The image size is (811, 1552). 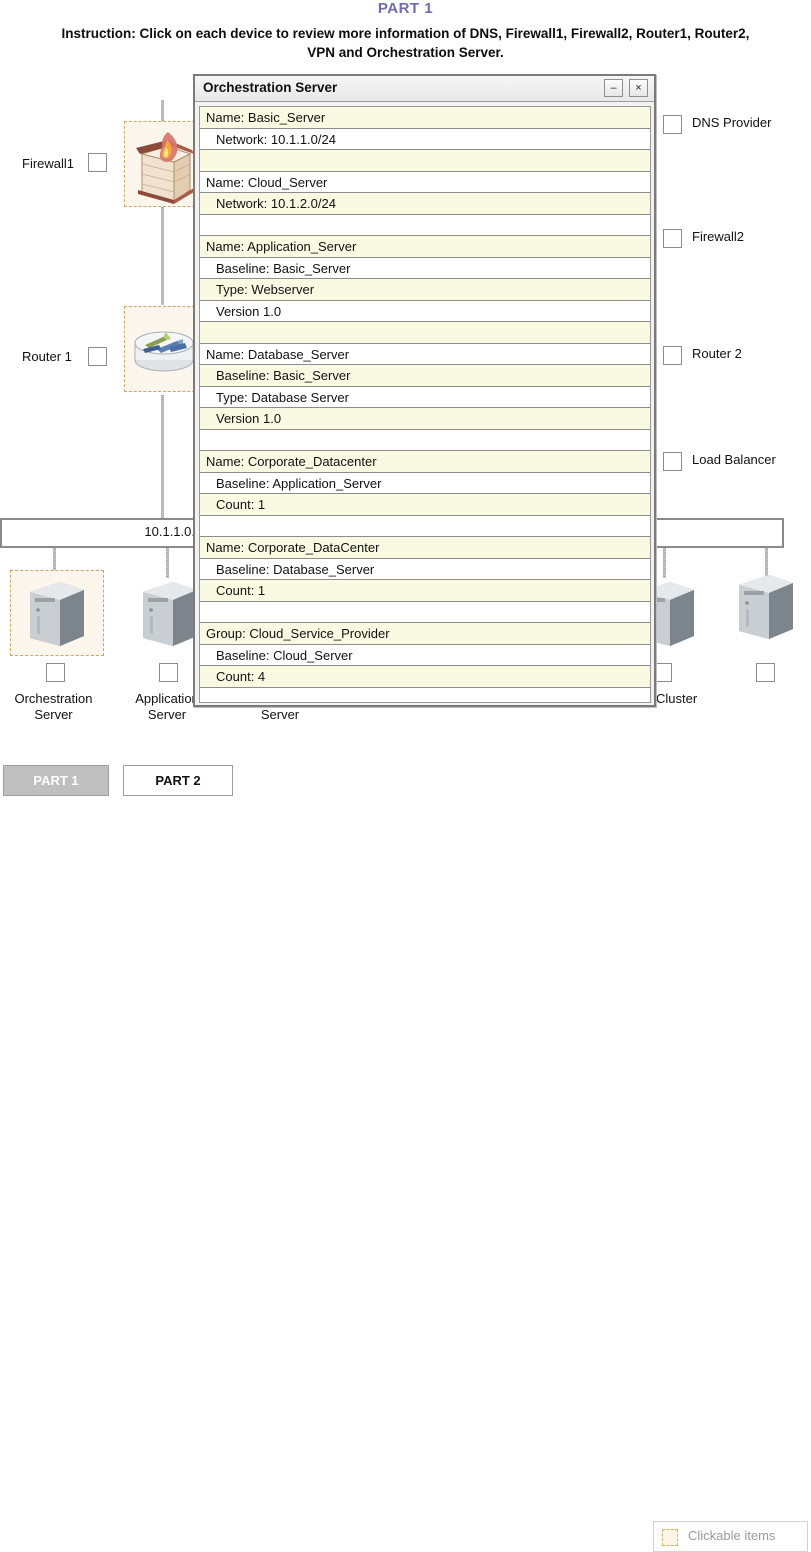 I want to click on dialog-row: Name: Basic_Server, so click(x=425, y=118).